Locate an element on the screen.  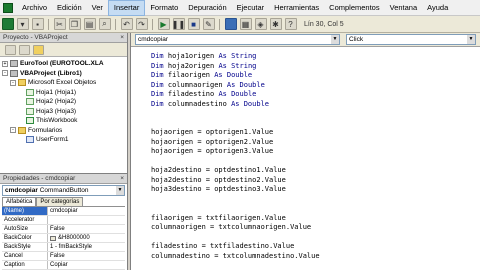
menu-item: Edición is located at coordinates (69, 8).